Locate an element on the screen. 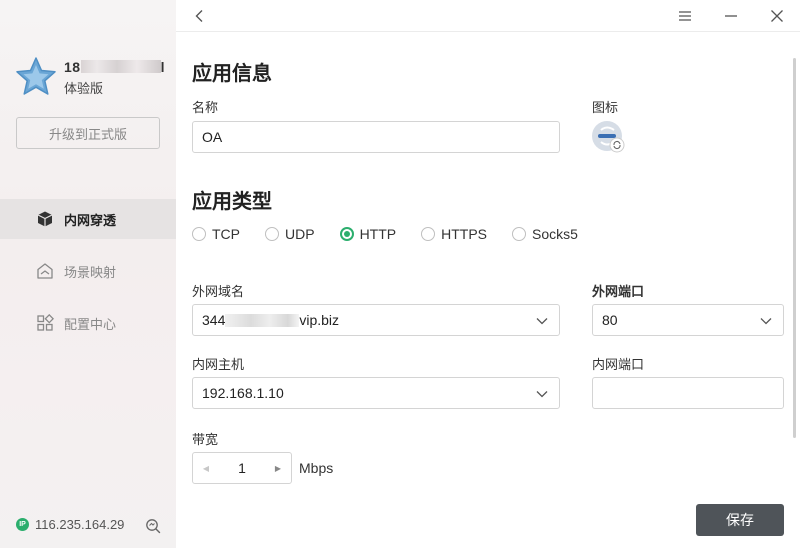 This screenshot has height=548, width=800. radio-https: HTTPS is located at coordinates (454, 234).